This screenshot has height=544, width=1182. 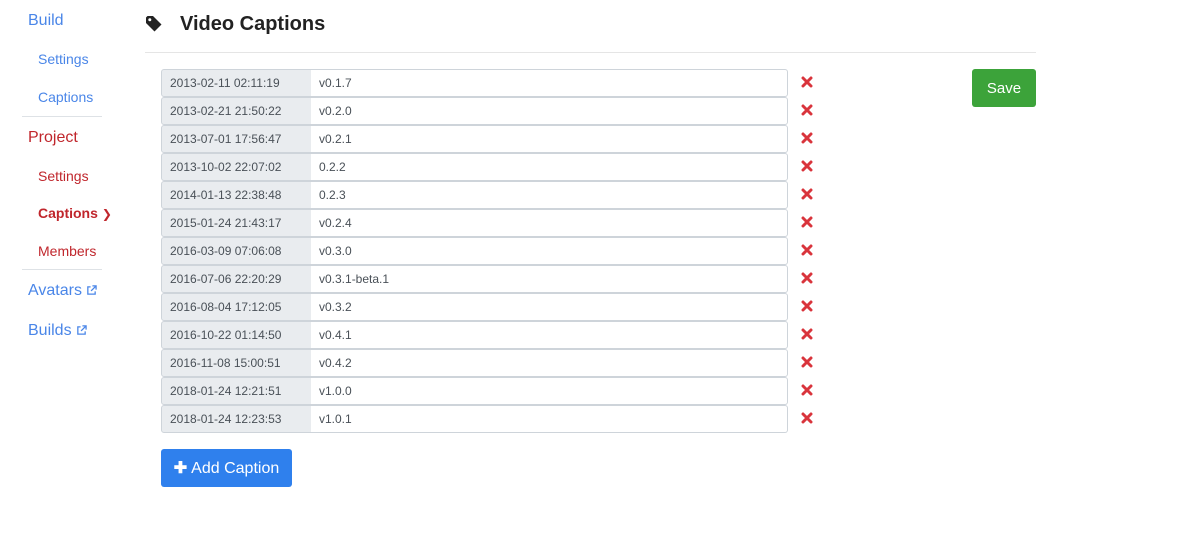 I want to click on caption-version-field: v0.3.1-beta.1, so click(x=549, y=279).